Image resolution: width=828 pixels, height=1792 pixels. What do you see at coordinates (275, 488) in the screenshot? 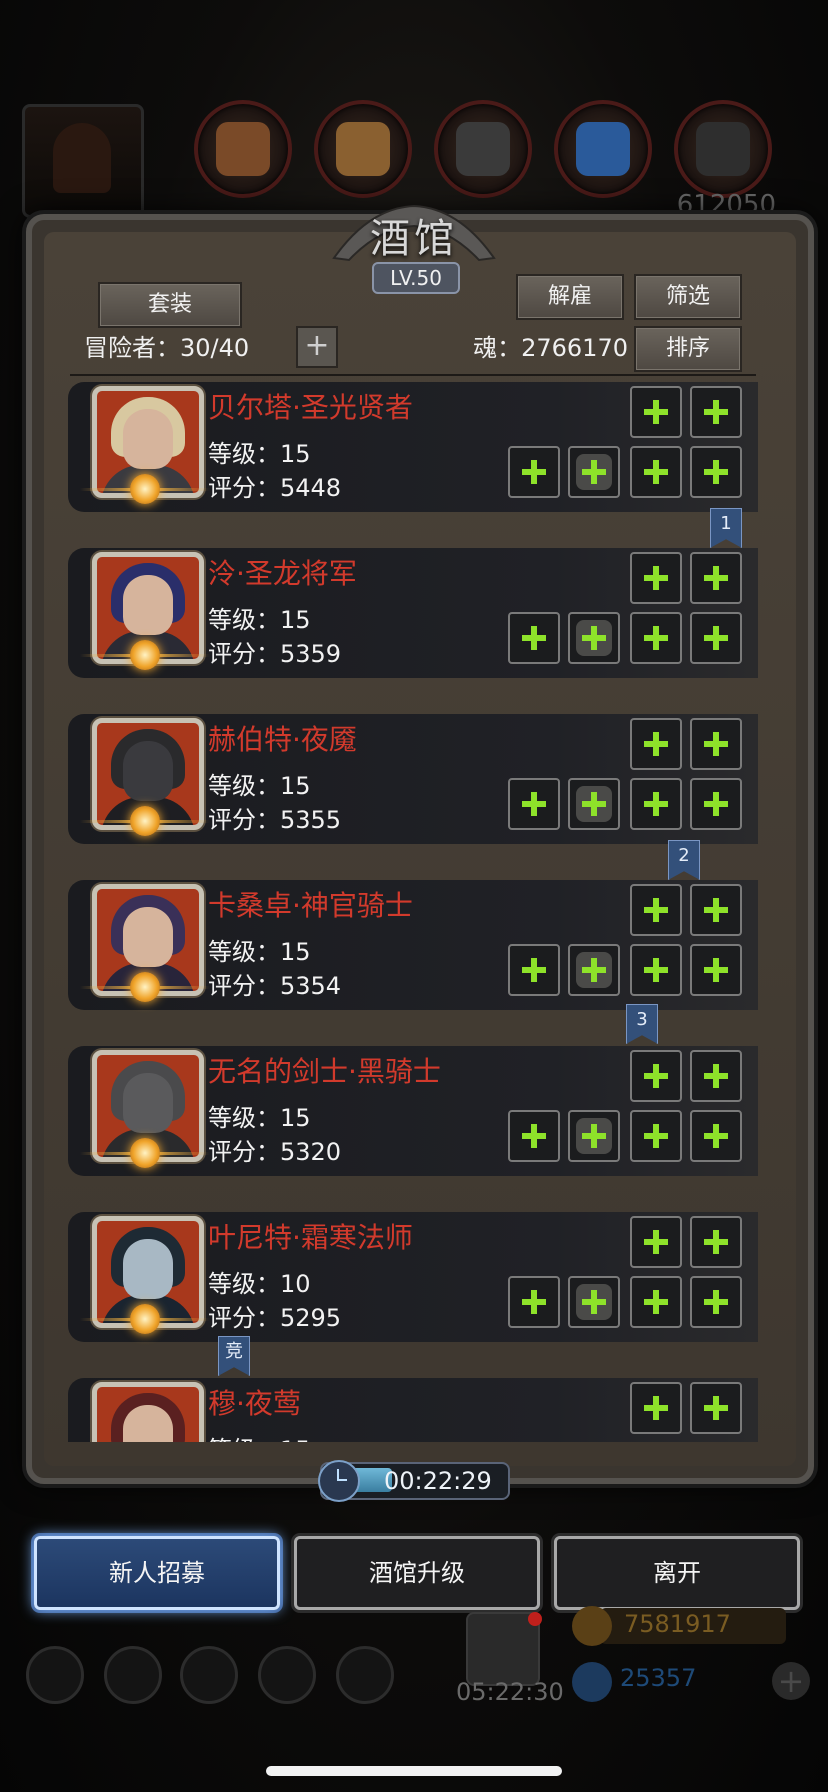
I see `hero-score: 评分：5448` at bounding box center [275, 488].